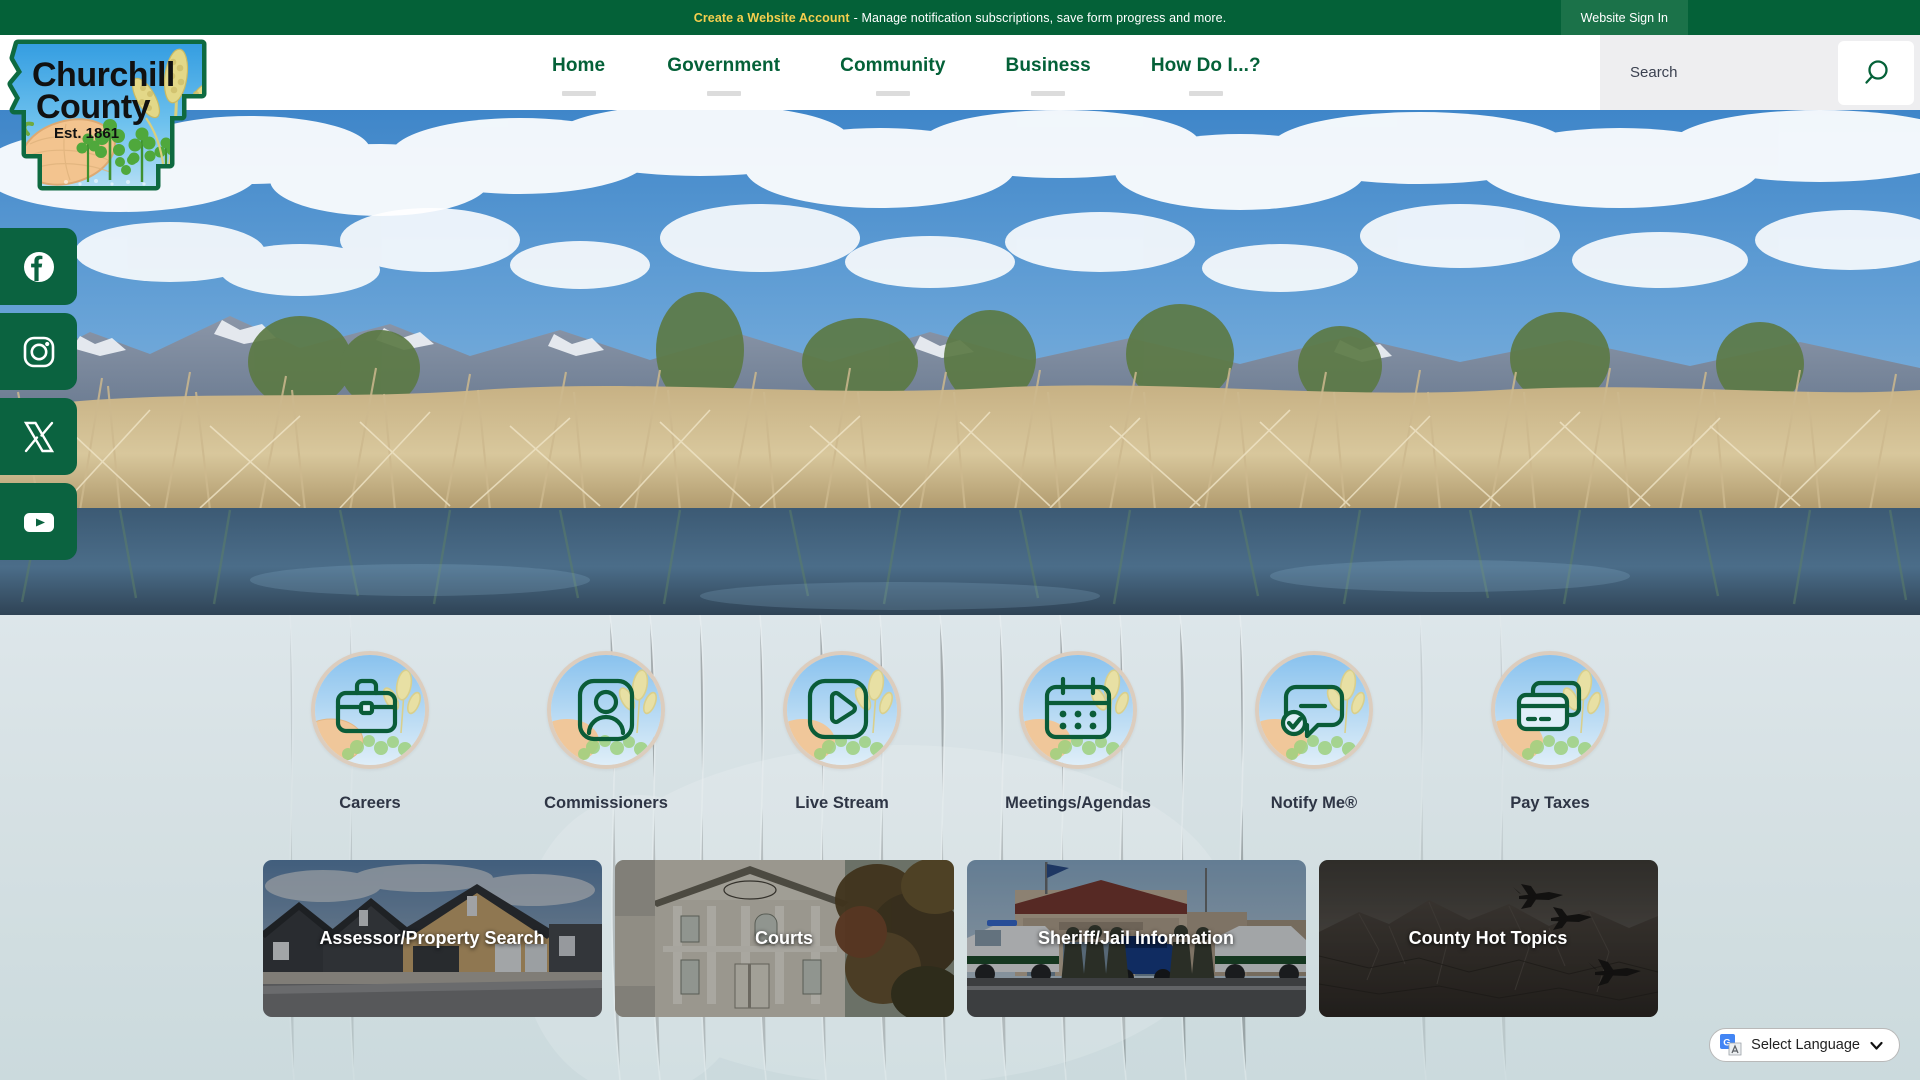  Describe the element at coordinates (1314, 803) in the screenshot. I see `quick-link-label: Notify Me®` at that location.